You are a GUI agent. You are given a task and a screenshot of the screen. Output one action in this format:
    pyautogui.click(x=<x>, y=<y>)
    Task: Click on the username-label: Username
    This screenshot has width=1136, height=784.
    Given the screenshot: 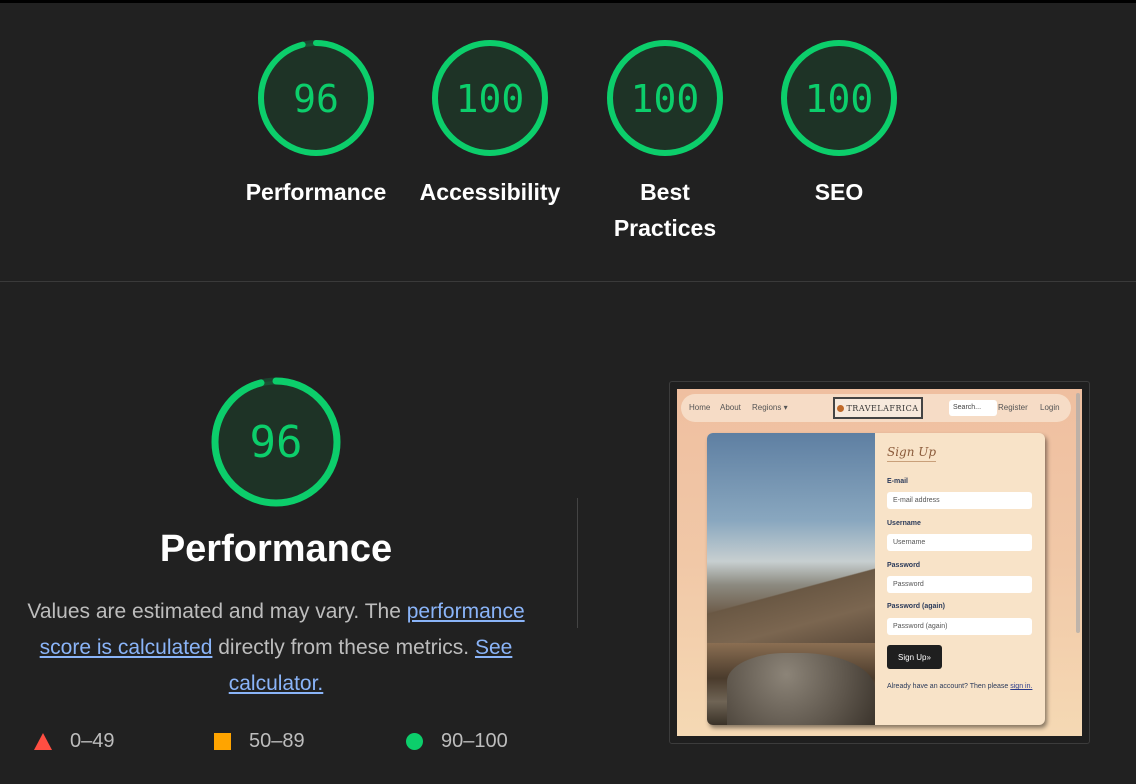 What is the action you would take?
    pyautogui.click(x=904, y=523)
    